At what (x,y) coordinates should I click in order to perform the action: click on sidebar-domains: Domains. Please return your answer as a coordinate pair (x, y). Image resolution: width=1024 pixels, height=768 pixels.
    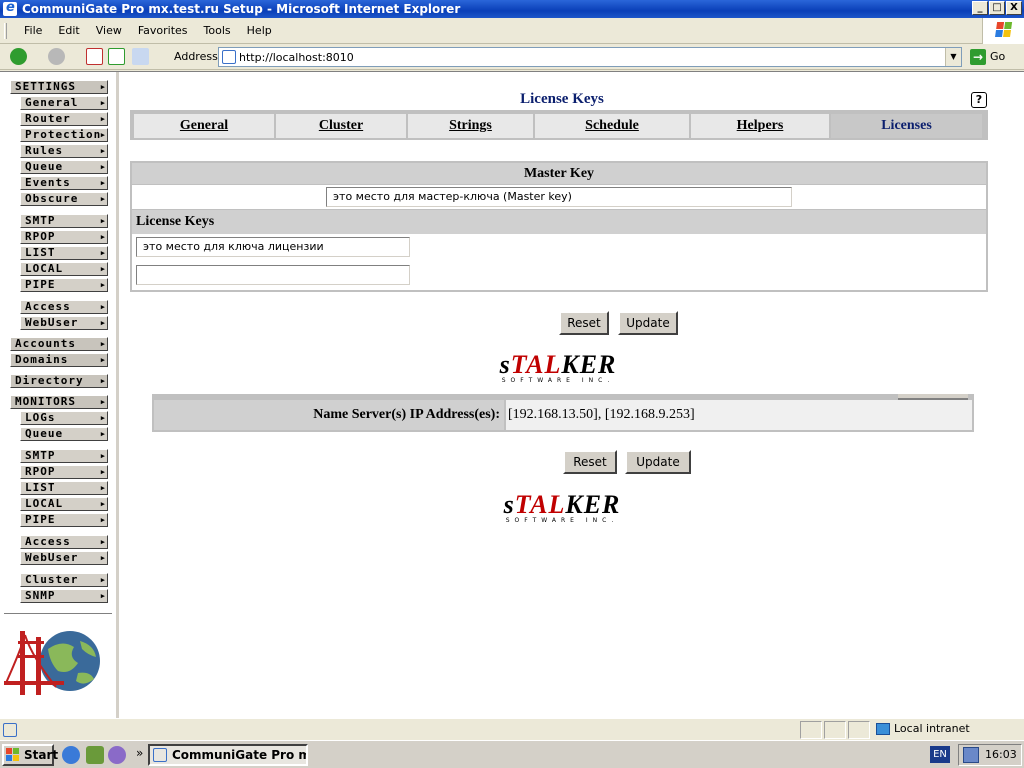
    Looking at the image, I should click on (59, 360).